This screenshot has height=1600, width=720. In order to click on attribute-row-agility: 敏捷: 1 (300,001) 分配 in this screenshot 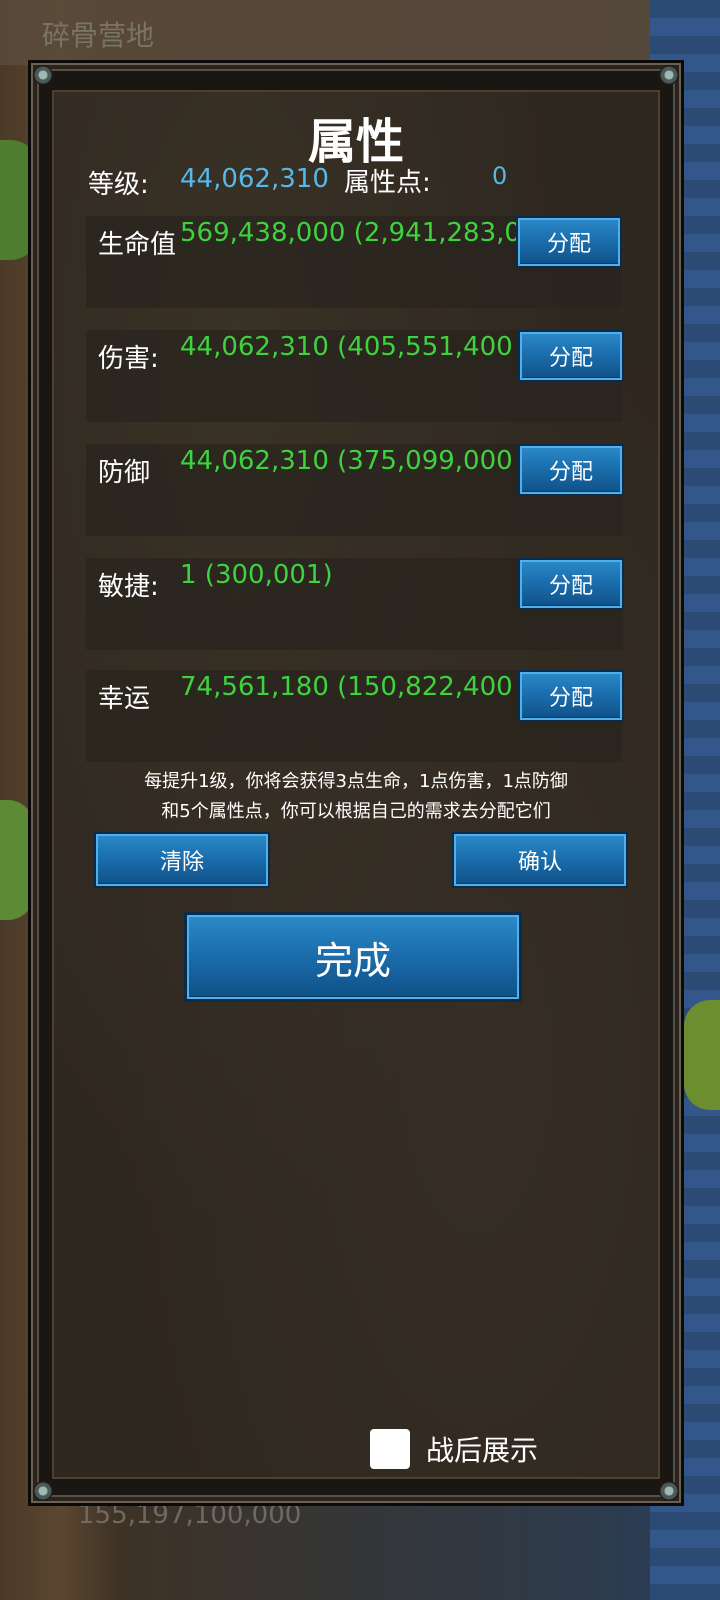, I will do `click(355, 604)`.